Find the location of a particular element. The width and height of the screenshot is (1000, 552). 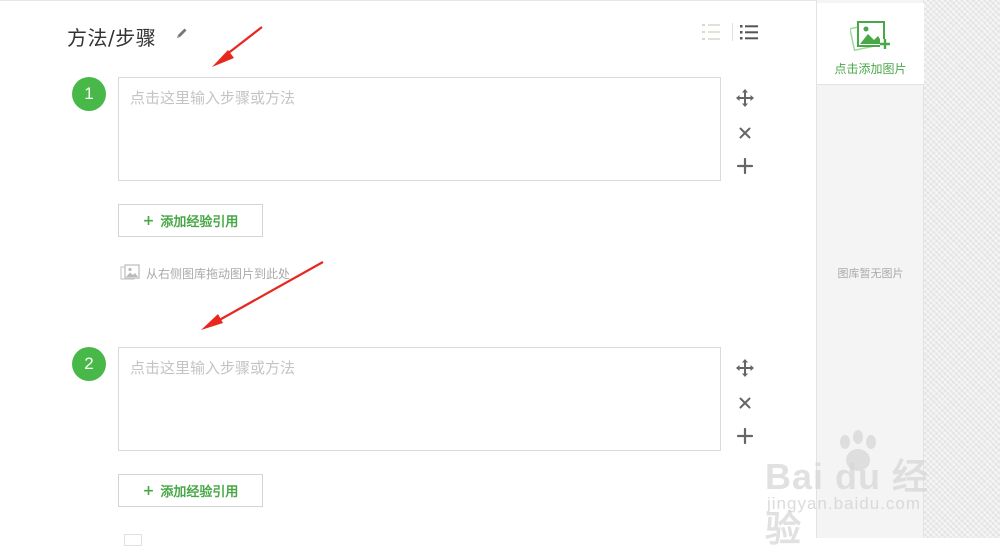

watermark-url: jingyan.baidu.com is located at coordinates (844, 503).